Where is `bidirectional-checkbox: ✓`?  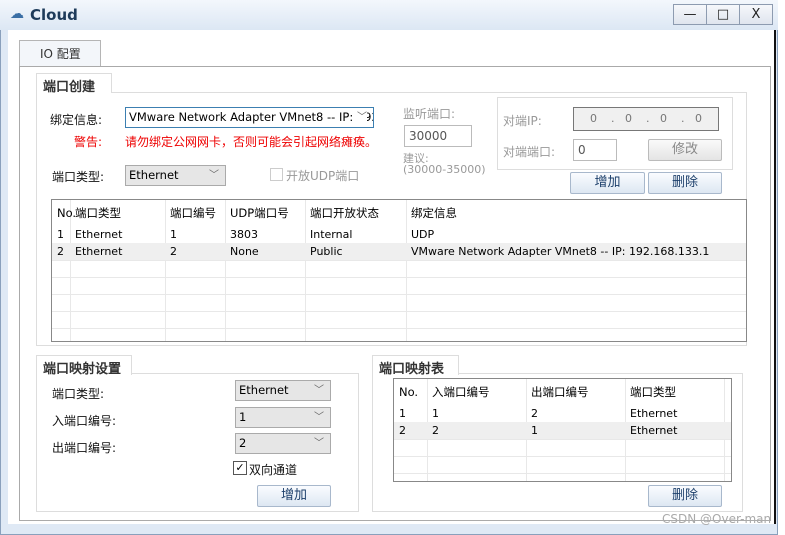 bidirectional-checkbox: ✓ is located at coordinates (240, 468).